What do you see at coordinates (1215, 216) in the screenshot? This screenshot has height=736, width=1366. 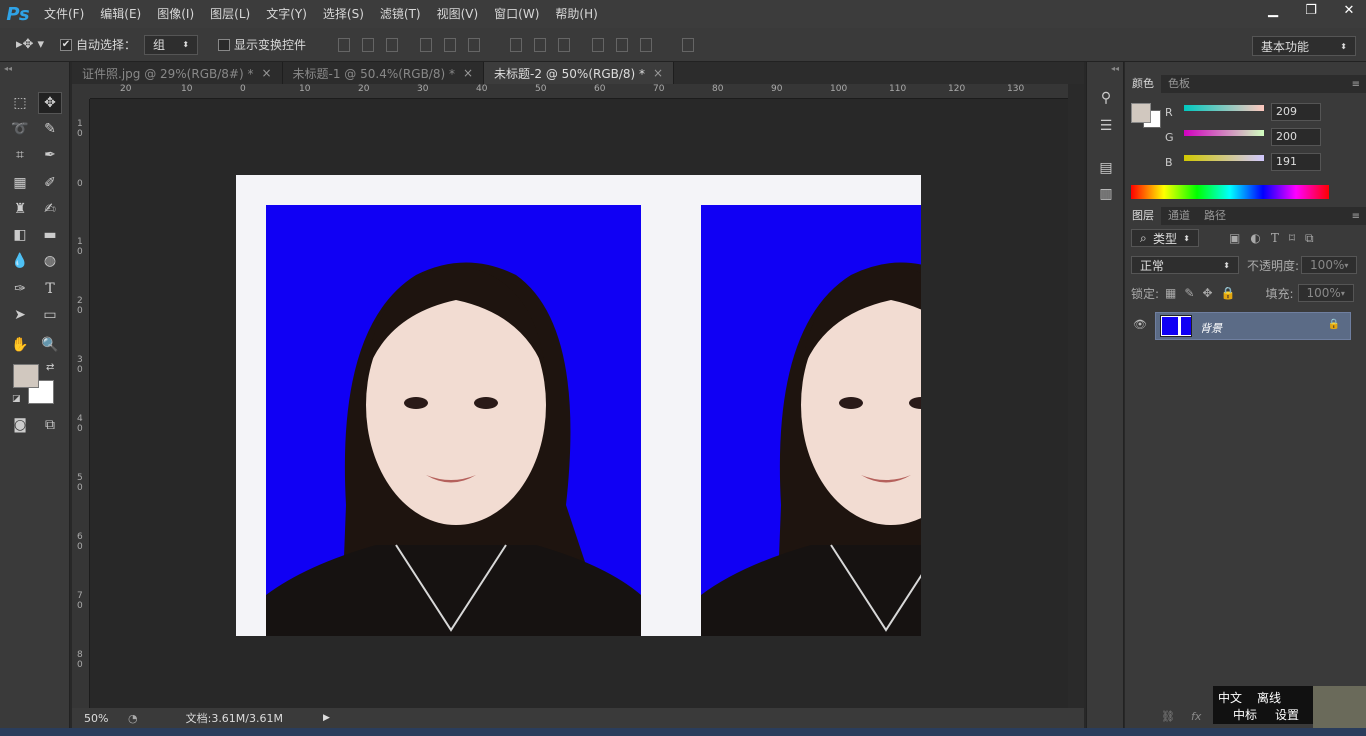 I see `tab-paths: 路径` at bounding box center [1215, 216].